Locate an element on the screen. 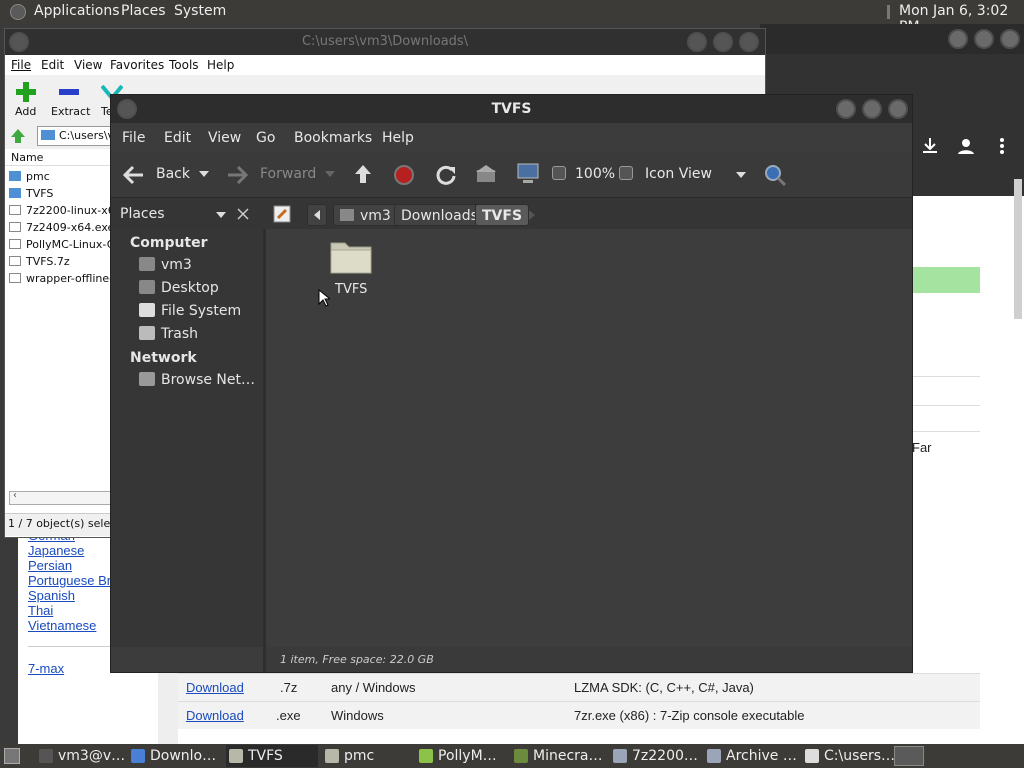 Image resolution: width=1024 pixels, height=768 pixels. seven-max-link: 7-max is located at coordinates (46, 668).